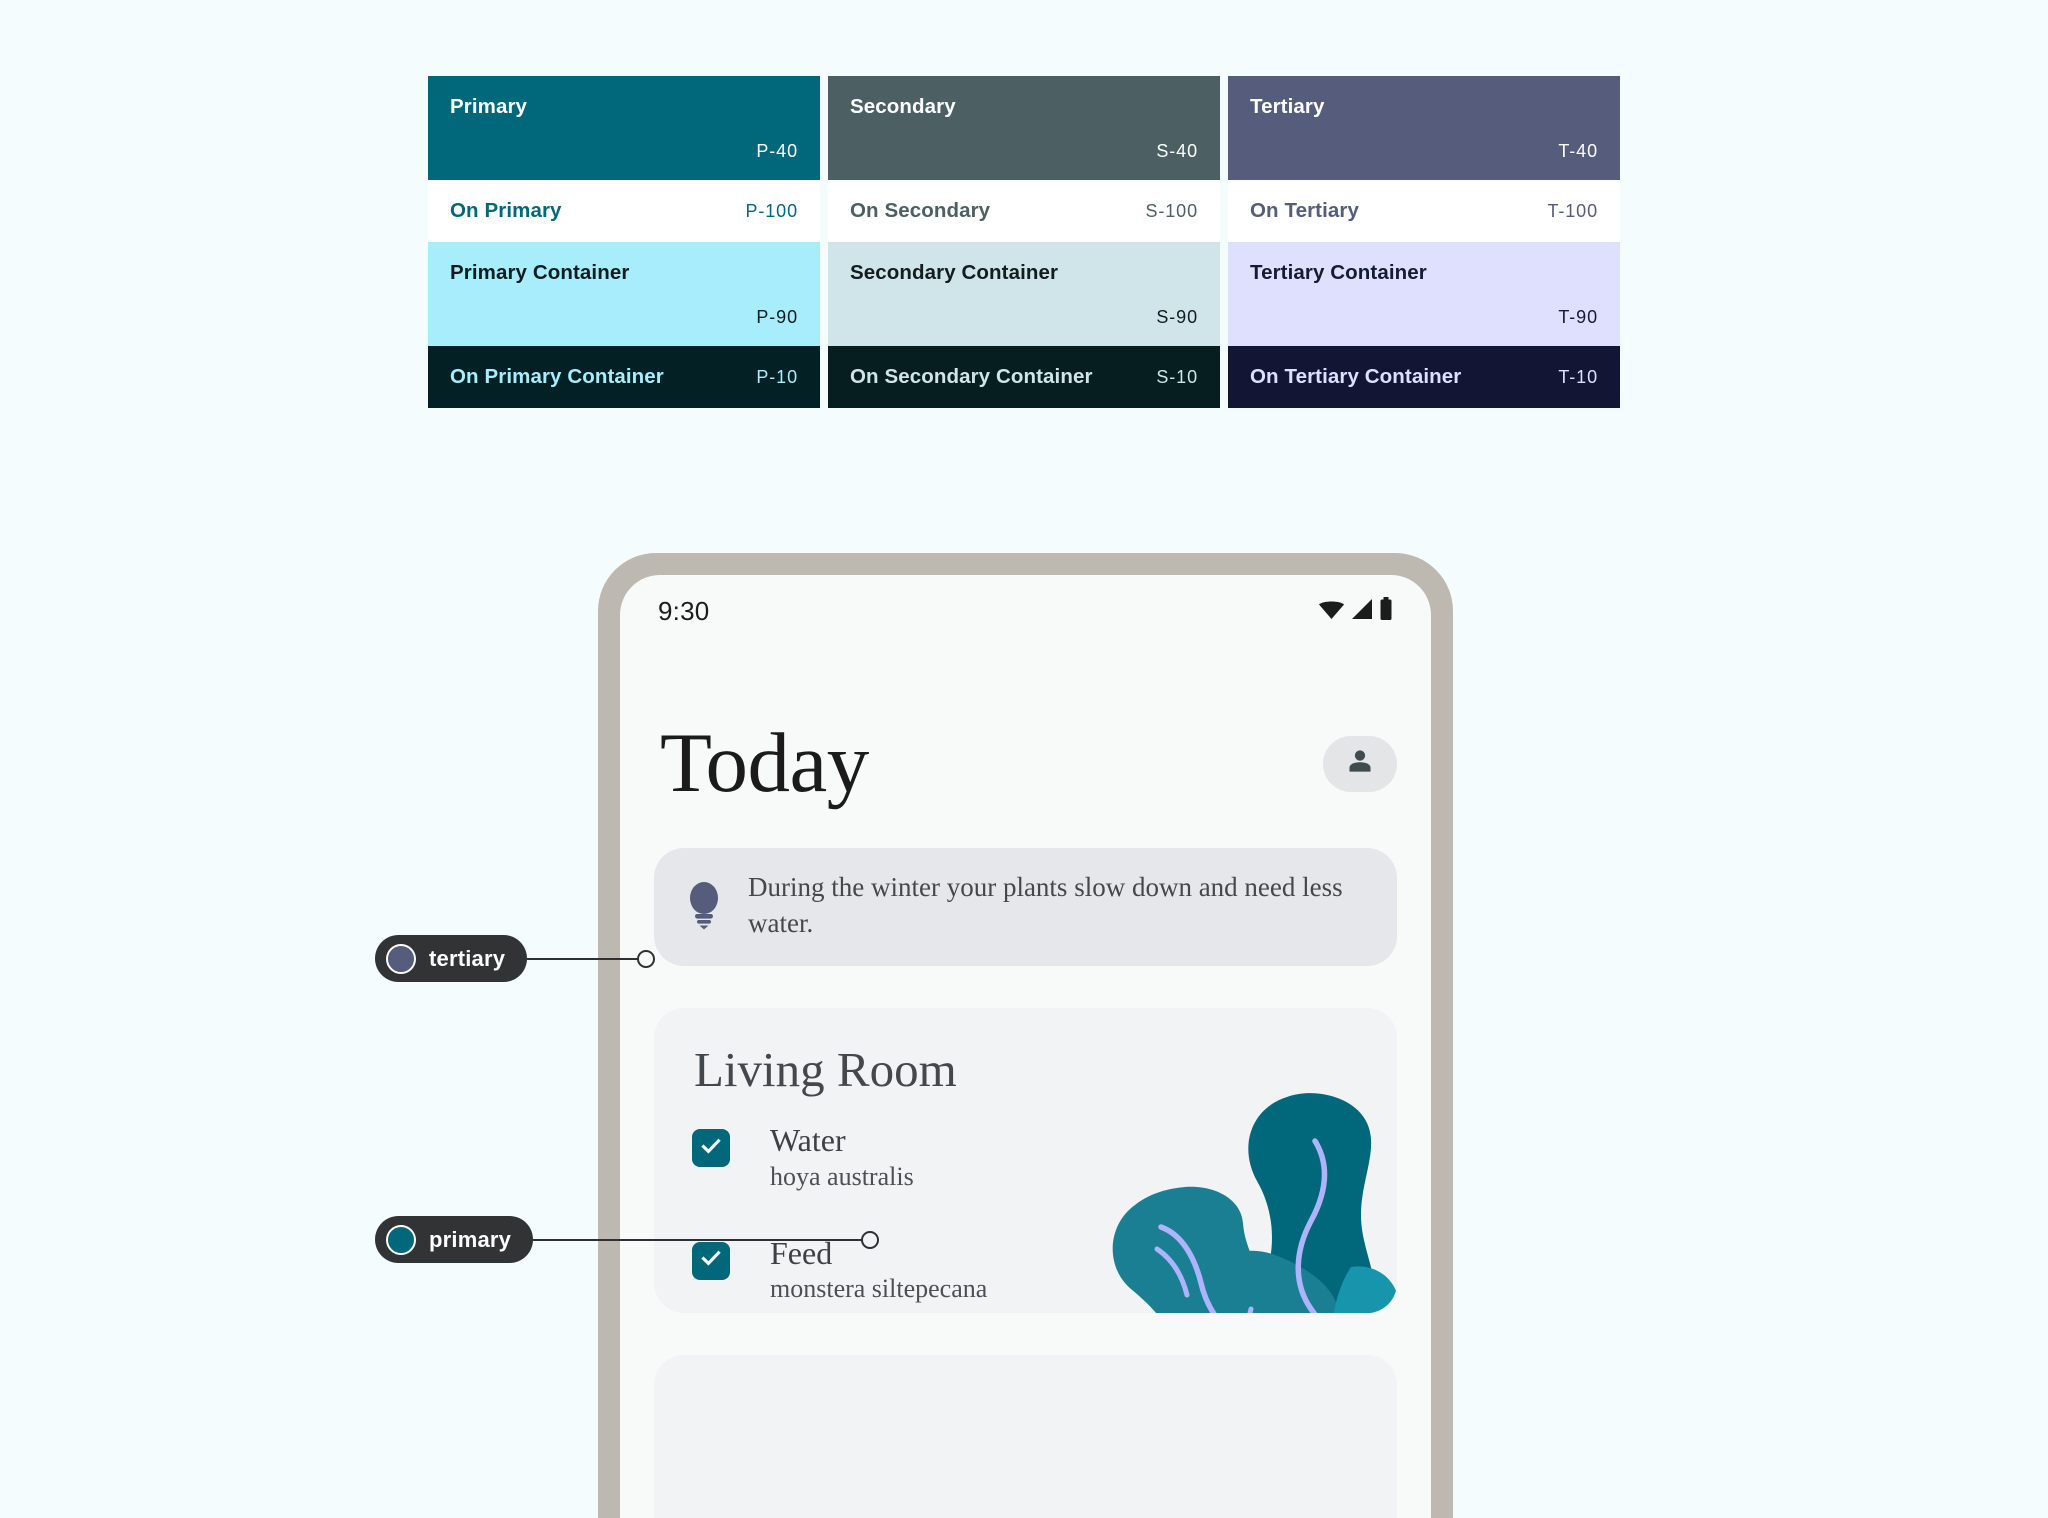 This screenshot has width=2048, height=1518. What do you see at coordinates (764, 763) in the screenshot?
I see `page-title: Today` at bounding box center [764, 763].